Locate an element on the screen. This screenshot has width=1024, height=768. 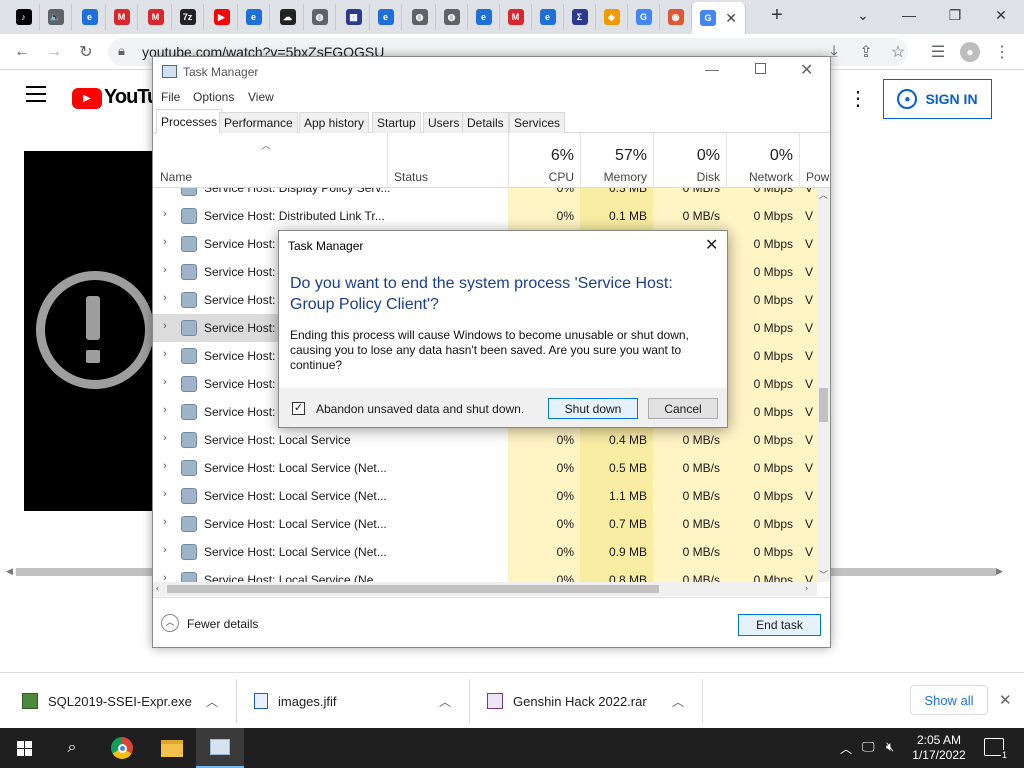
show-all-downloads-button: Show all is located at coordinates (949, 700).